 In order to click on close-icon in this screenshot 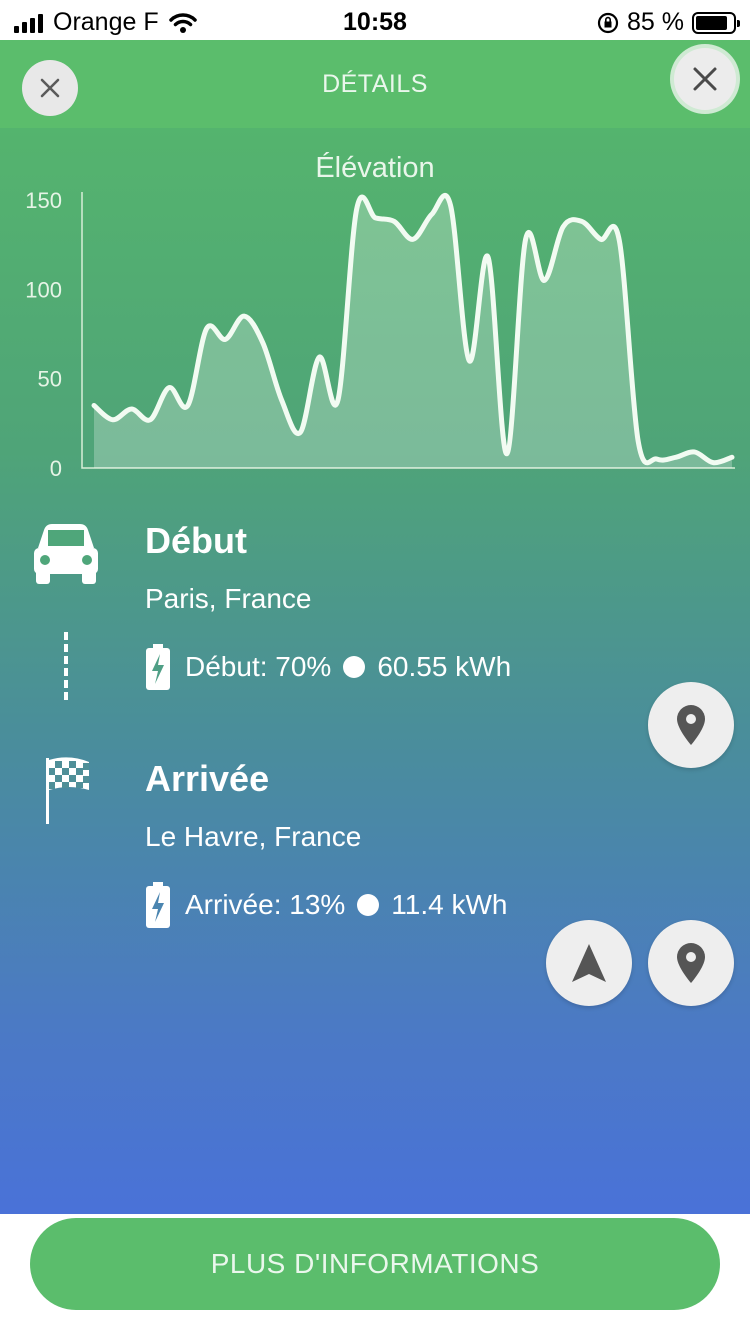, I will do `click(705, 79)`.